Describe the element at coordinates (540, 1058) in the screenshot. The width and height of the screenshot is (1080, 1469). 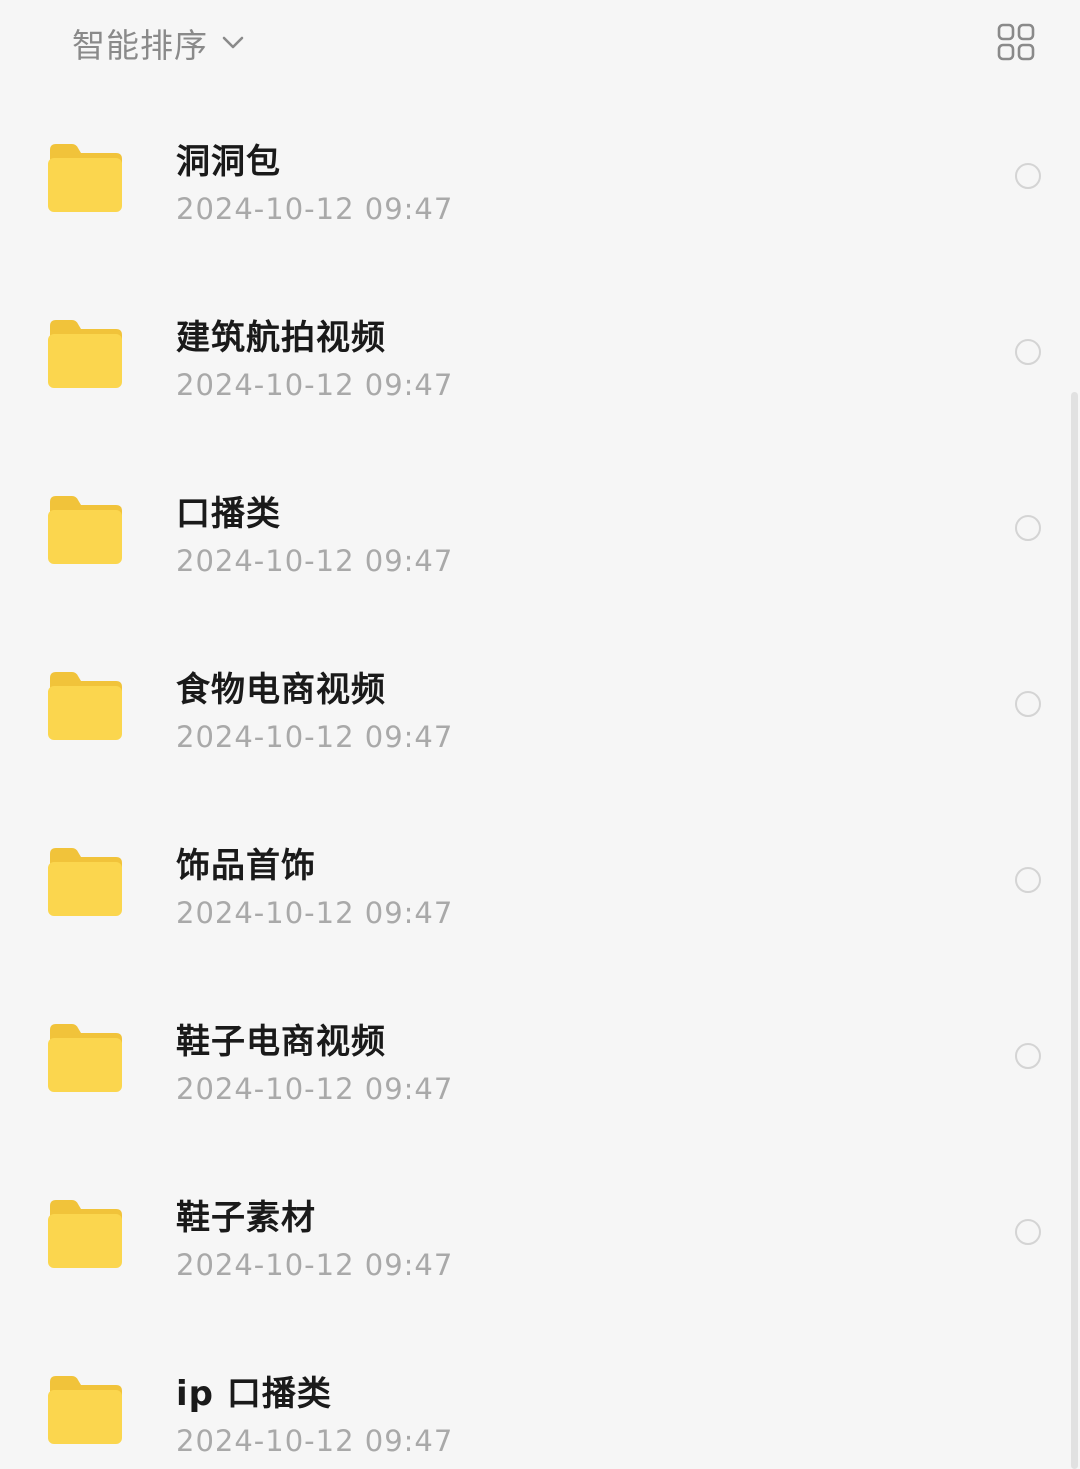
I see `folder-row: 鞋子电商视频 2024-10-12 09:47` at that location.